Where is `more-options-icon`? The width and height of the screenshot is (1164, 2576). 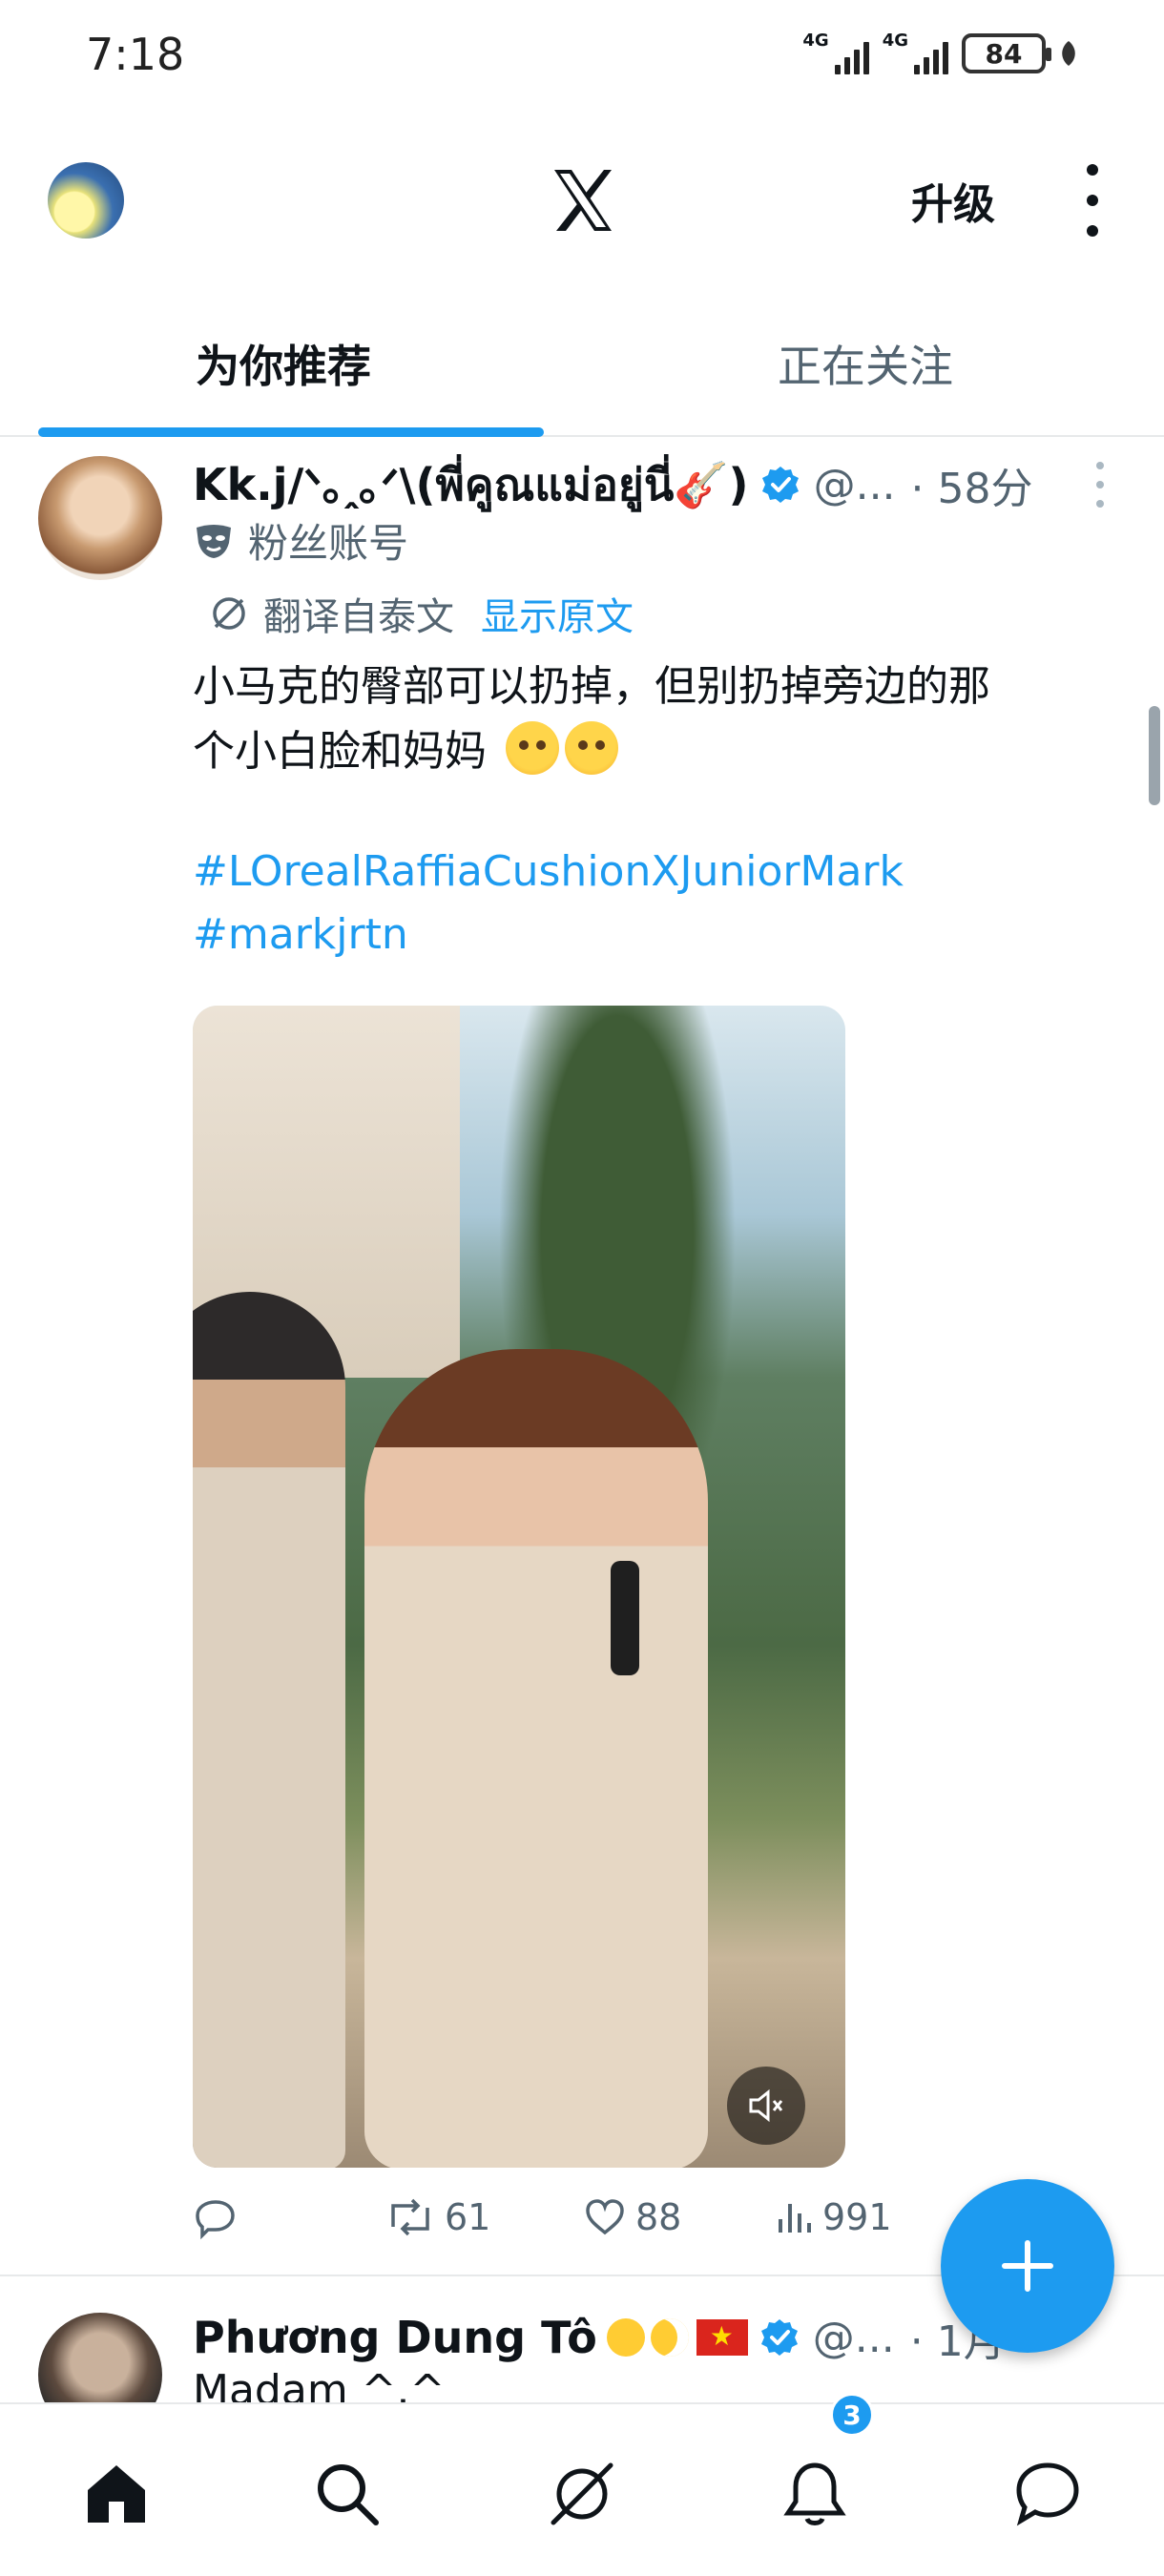 more-options-icon is located at coordinates (1092, 200).